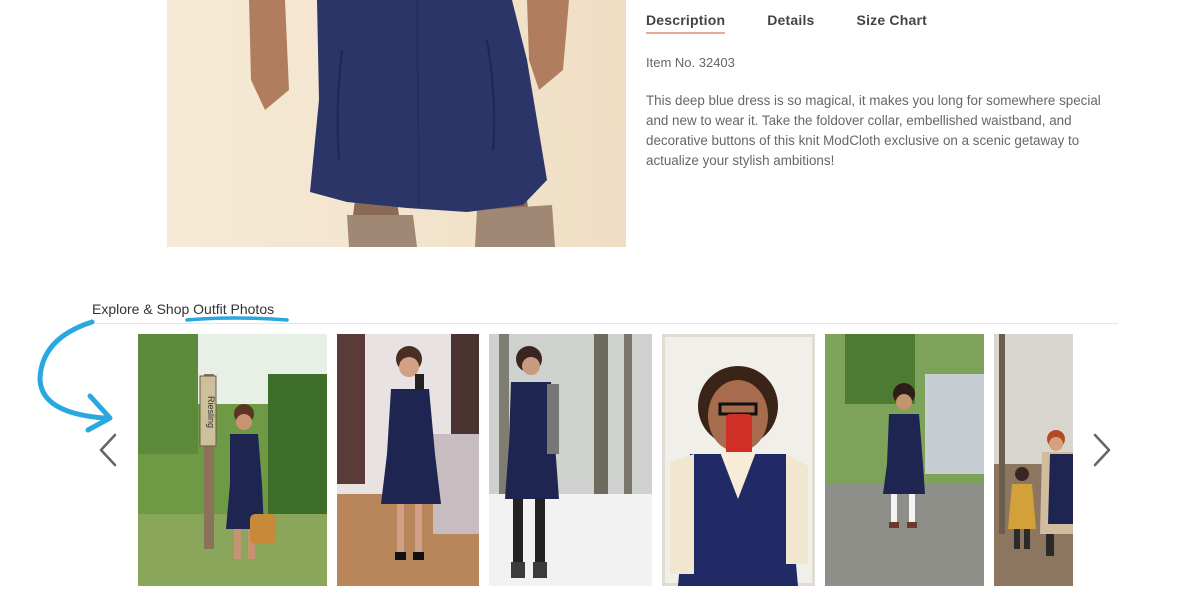  I want to click on chevron-left-icon, so click(108, 450).